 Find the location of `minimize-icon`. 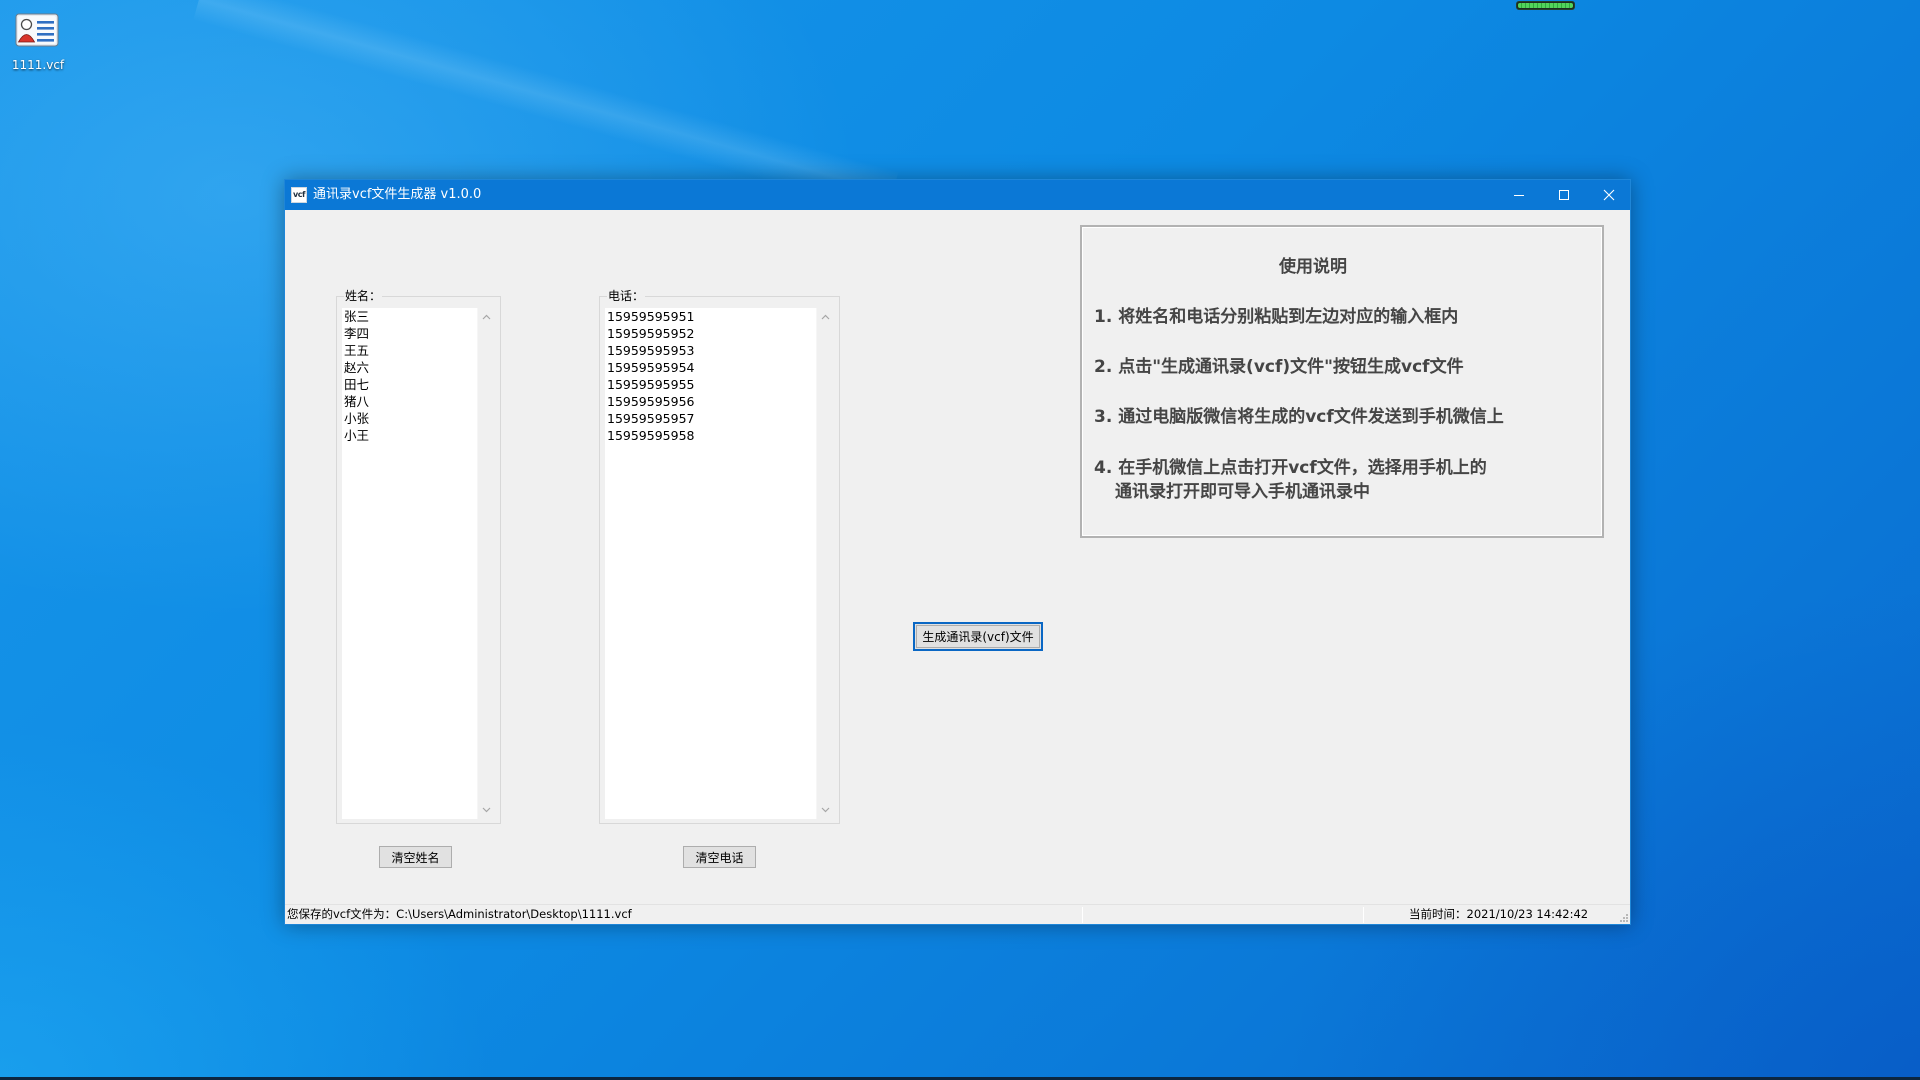

minimize-icon is located at coordinates (1518, 195).